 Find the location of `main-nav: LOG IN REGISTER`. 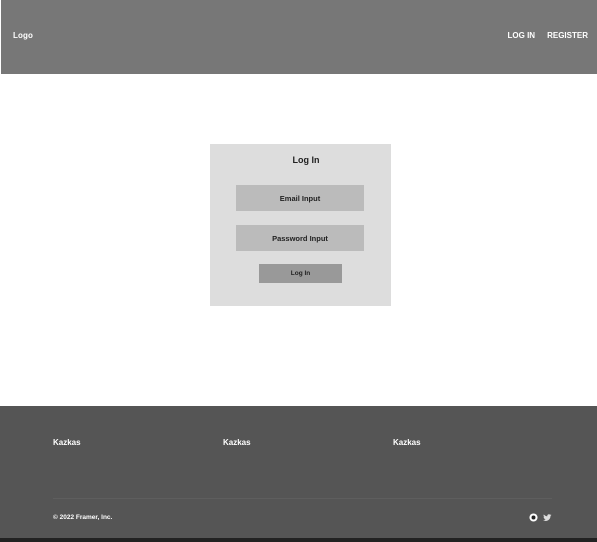

main-nav: LOG IN REGISTER is located at coordinates (548, 35).